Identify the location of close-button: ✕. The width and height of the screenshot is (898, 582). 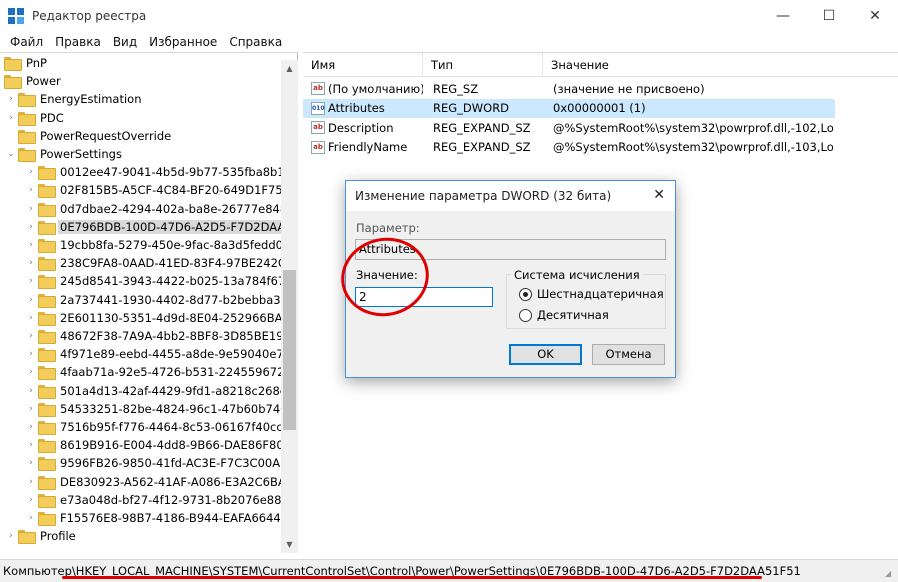
(875, 16).